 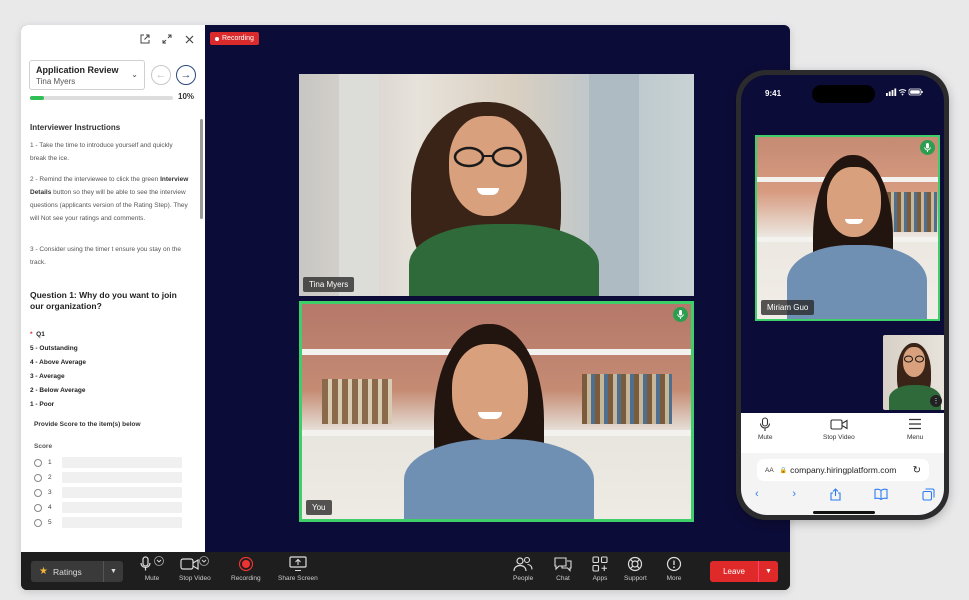 I want to click on people-icon, so click(x=523, y=564).